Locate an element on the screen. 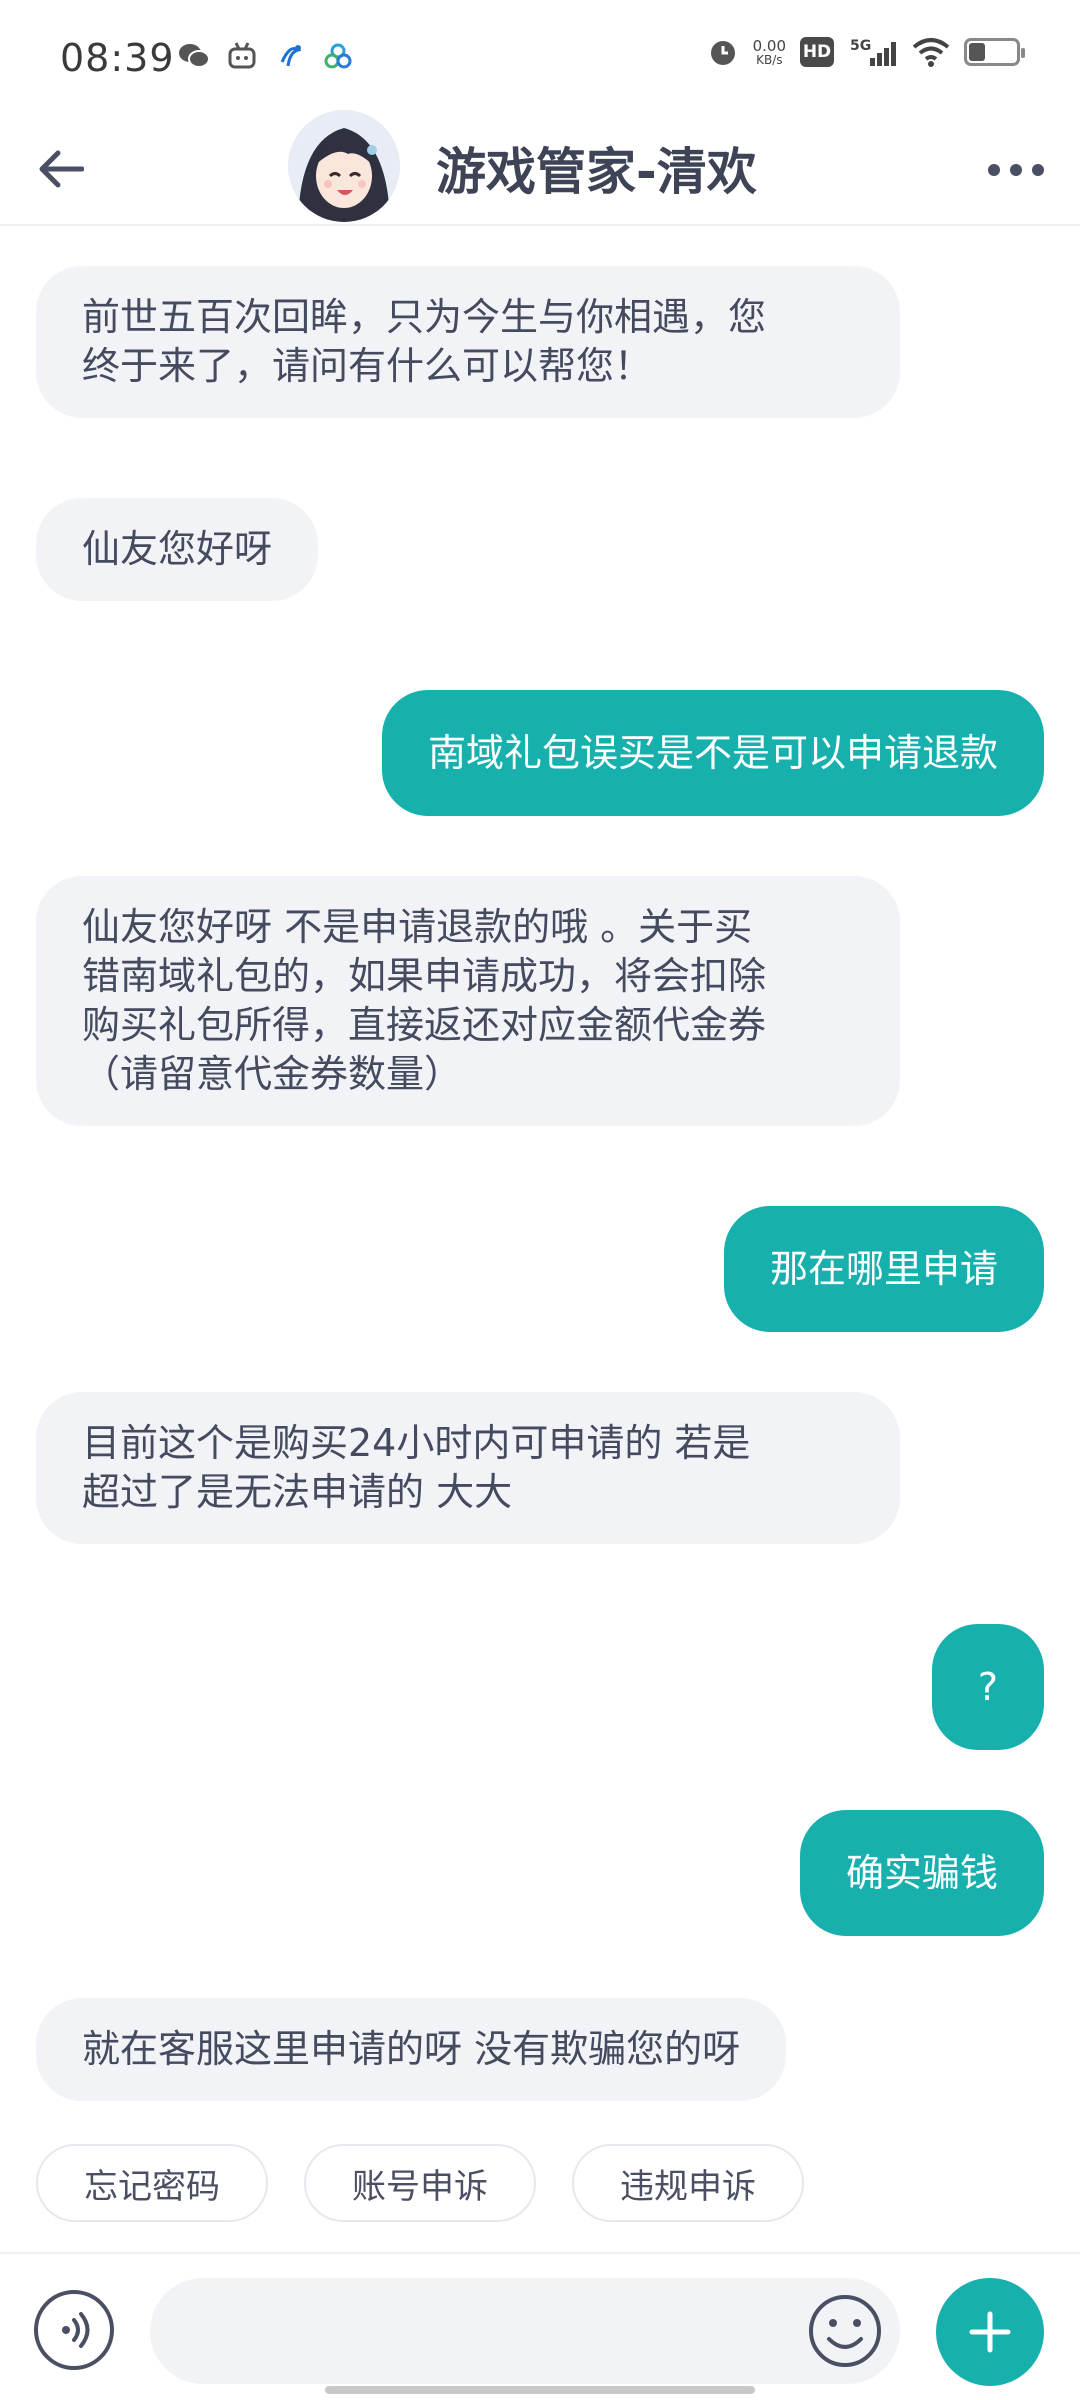  back-button is located at coordinates (61, 169).